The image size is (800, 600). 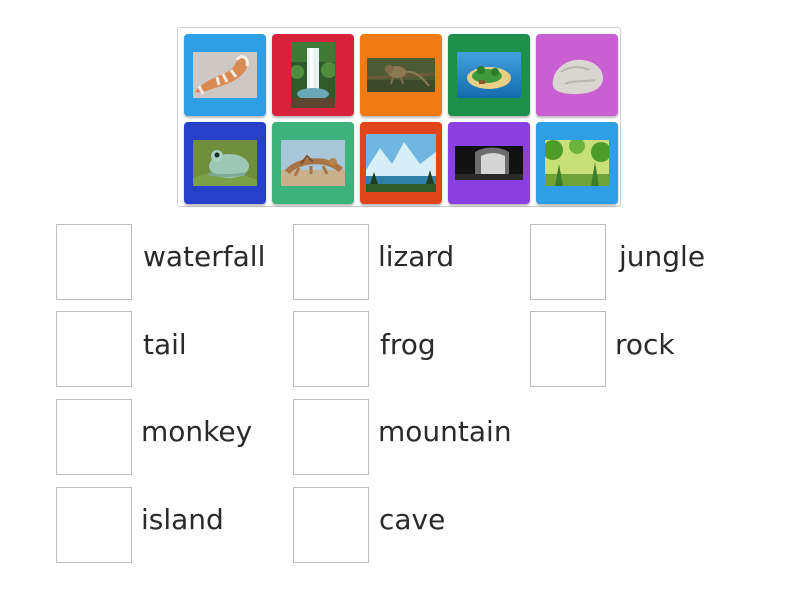 What do you see at coordinates (416, 256) in the screenshot?
I see `target-label-lizard: lizard` at bounding box center [416, 256].